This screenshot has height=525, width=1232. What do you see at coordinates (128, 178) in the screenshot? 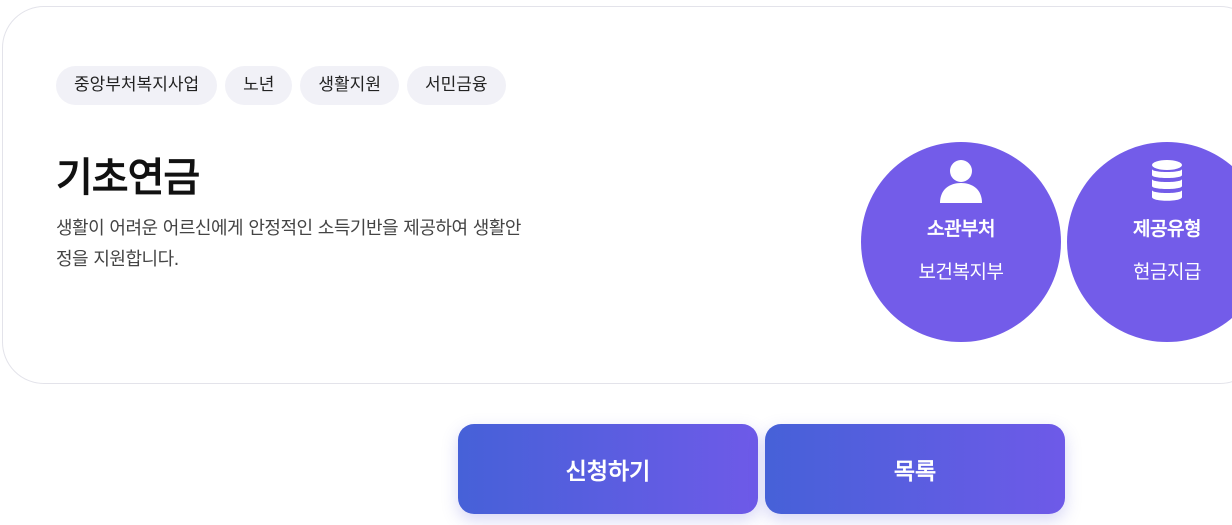
I see `service-title: 기초연금` at bounding box center [128, 178].